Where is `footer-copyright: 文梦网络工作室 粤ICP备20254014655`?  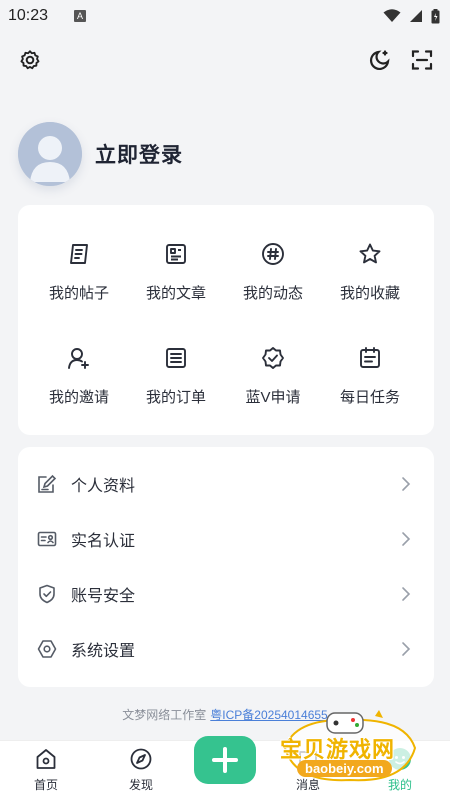
footer-copyright: 文梦网络工作室 粤ICP备20254014655 is located at coordinates (225, 714).